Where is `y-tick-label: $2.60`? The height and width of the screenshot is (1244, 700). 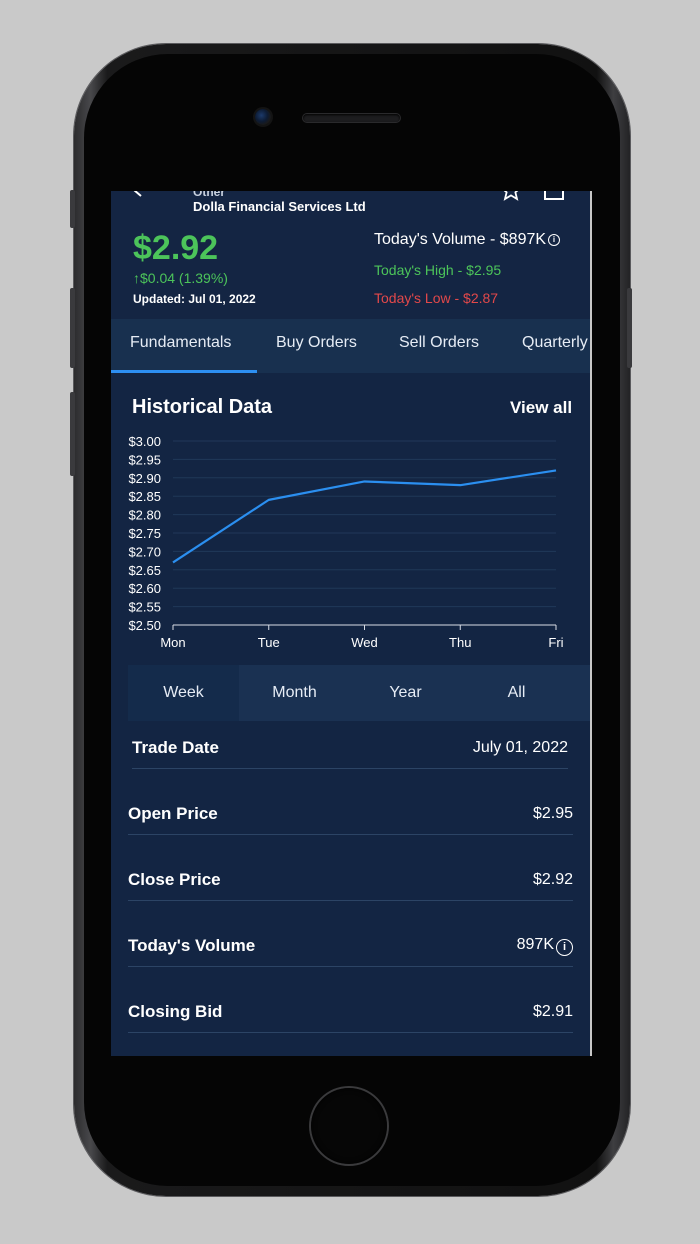 y-tick-label: $2.60 is located at coordinates (144, 588).